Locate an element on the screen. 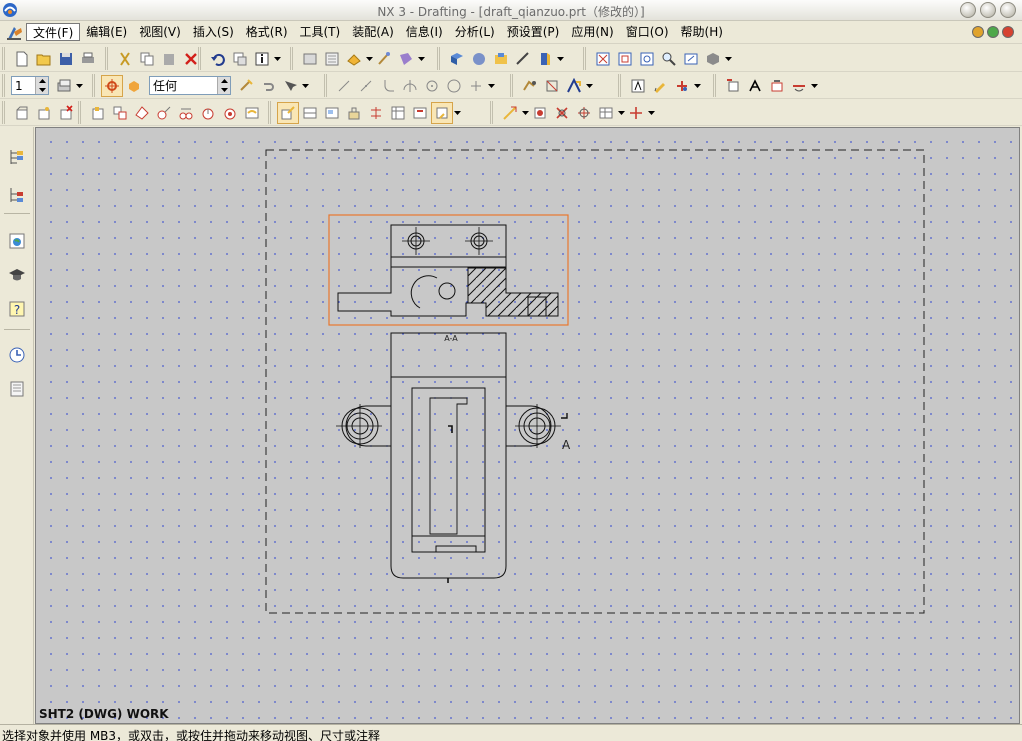  menu-application: 应用(N) is located at coordinates (592, 32).